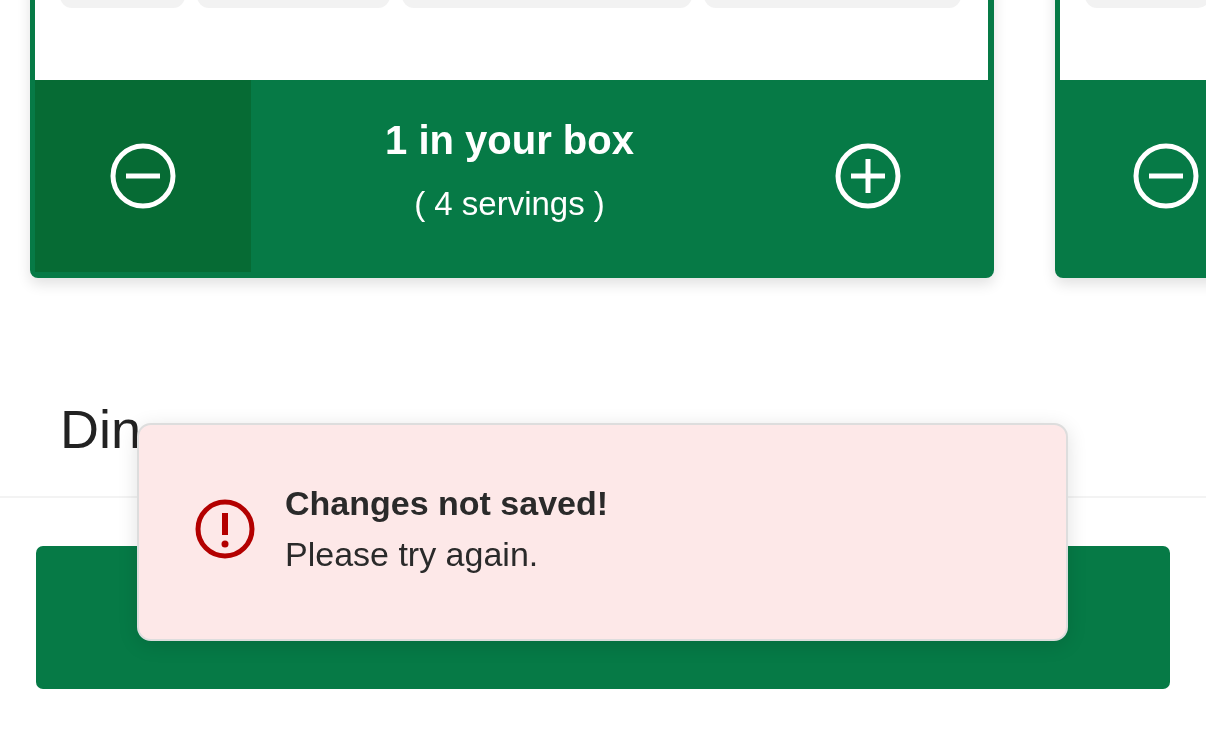  What do you see at coordinates (509, 203) in the screenshot?
I see `servings-label: ( 4 servings )` at bounding box center [509, 203].